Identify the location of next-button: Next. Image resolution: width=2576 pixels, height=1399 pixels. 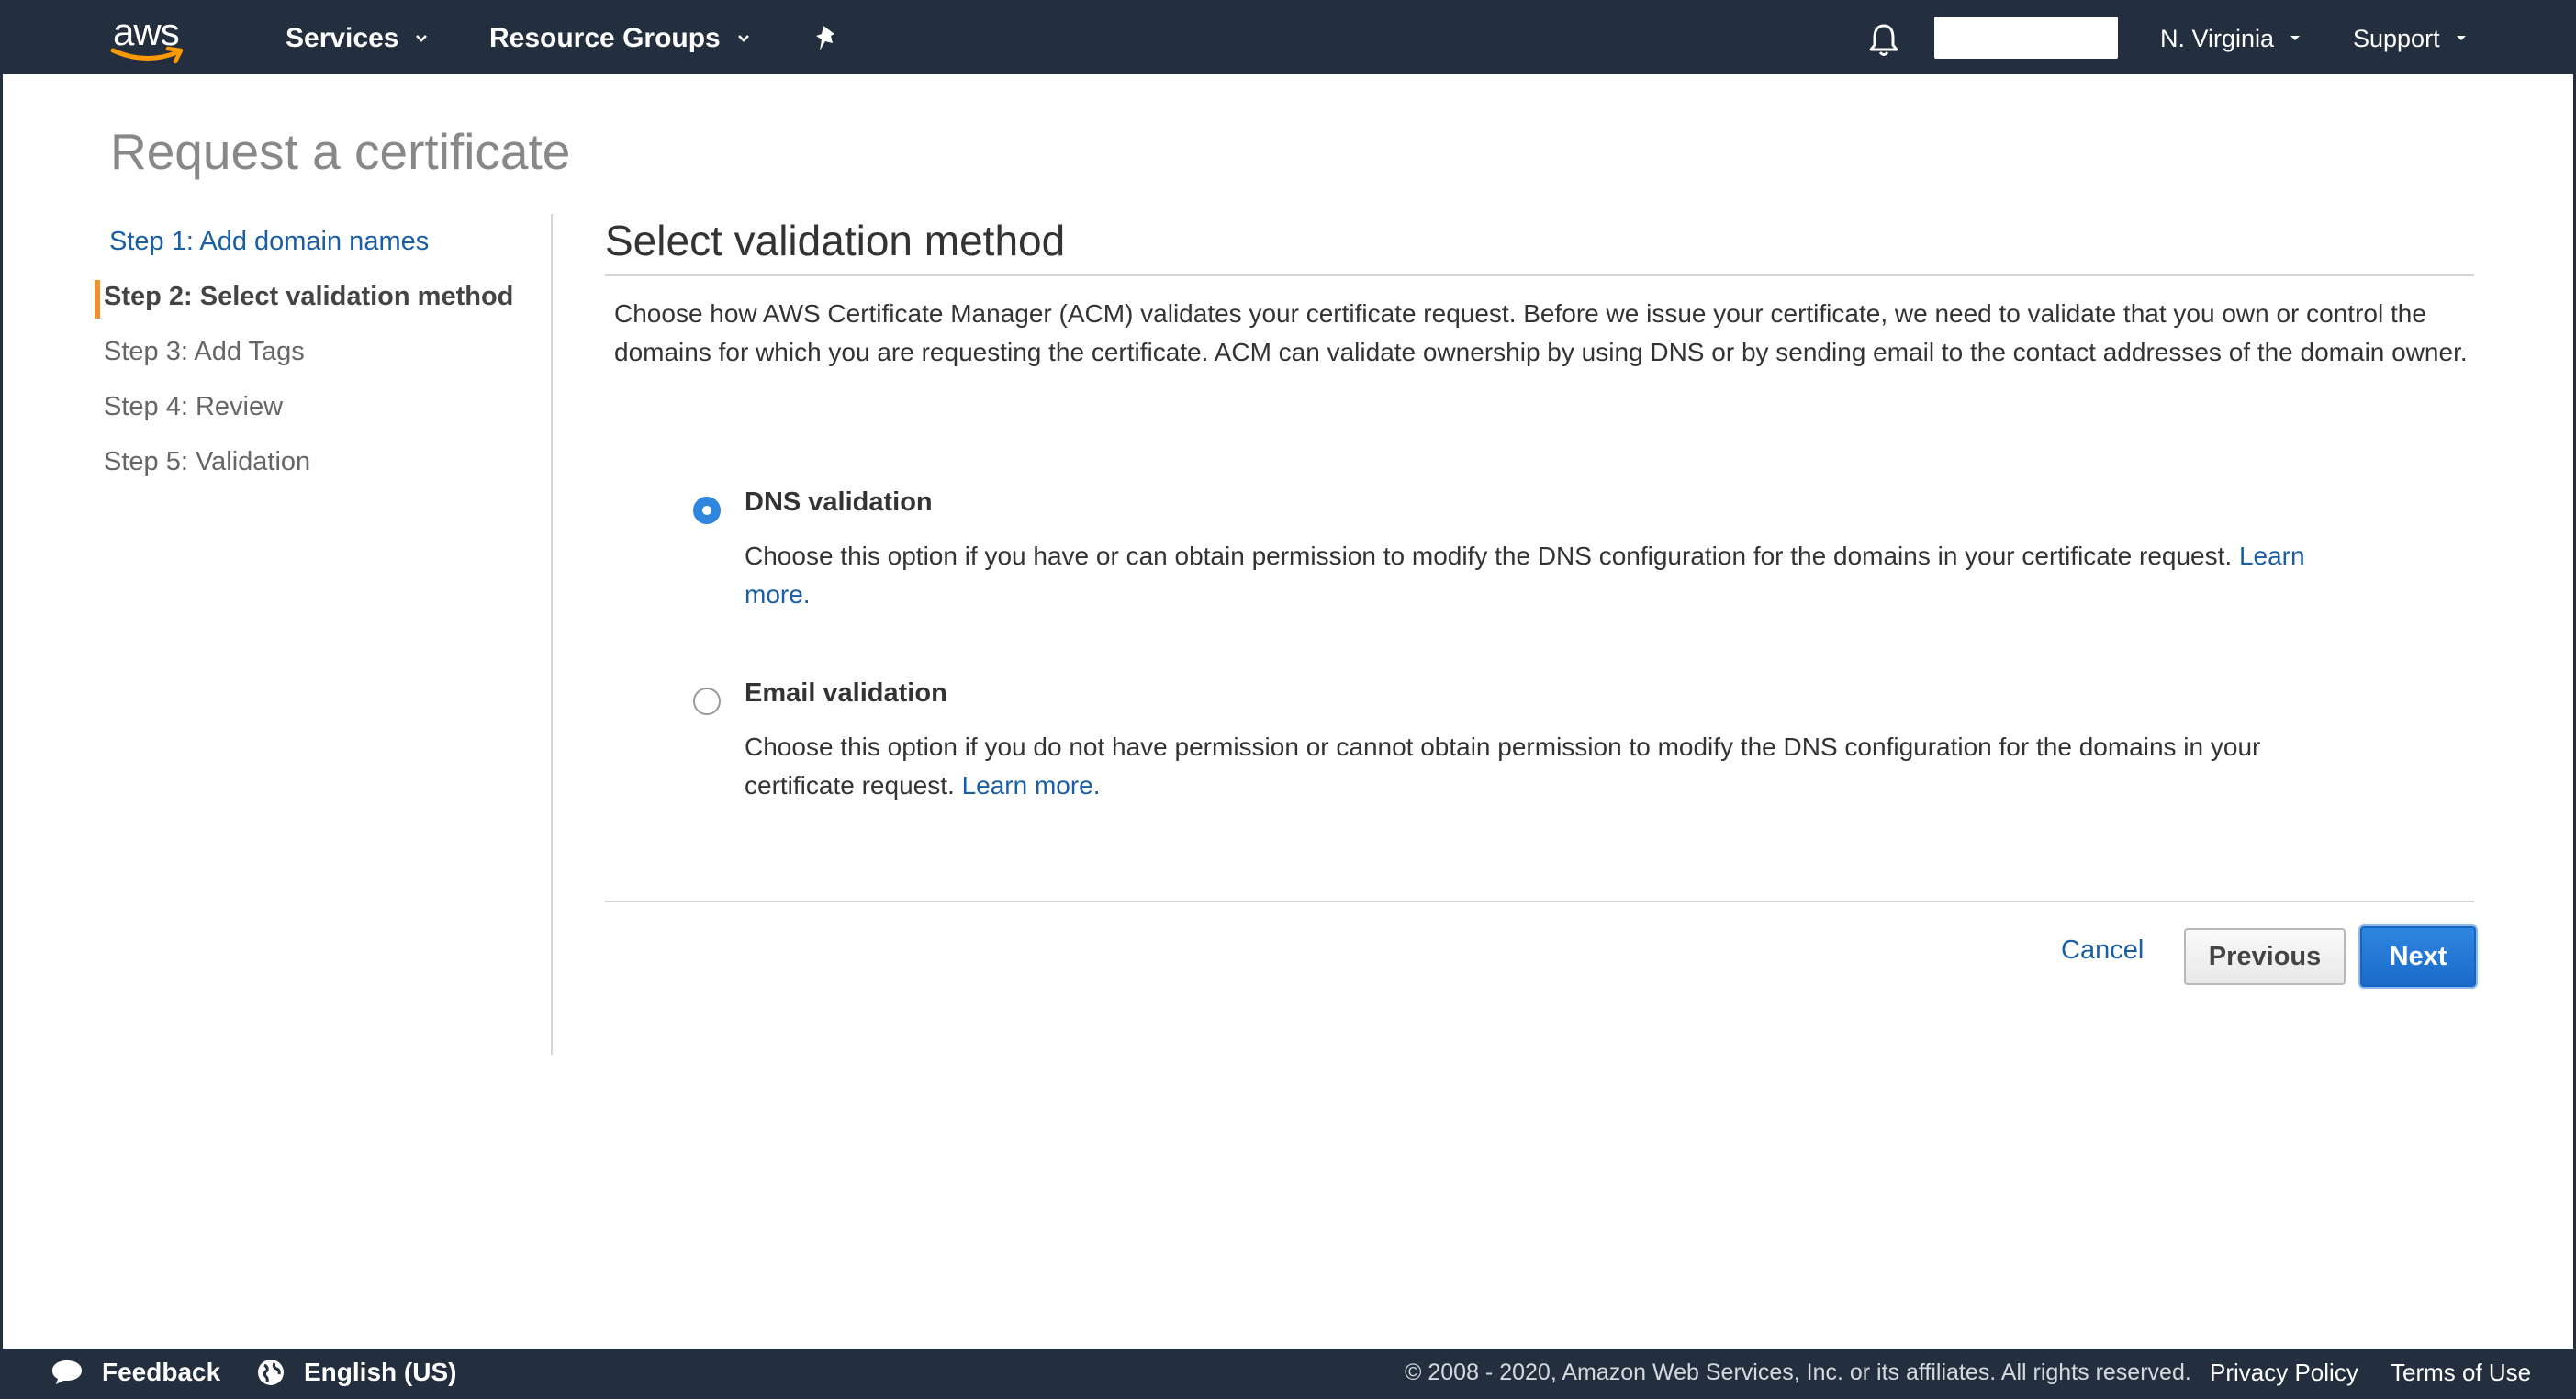
(2418, 957).